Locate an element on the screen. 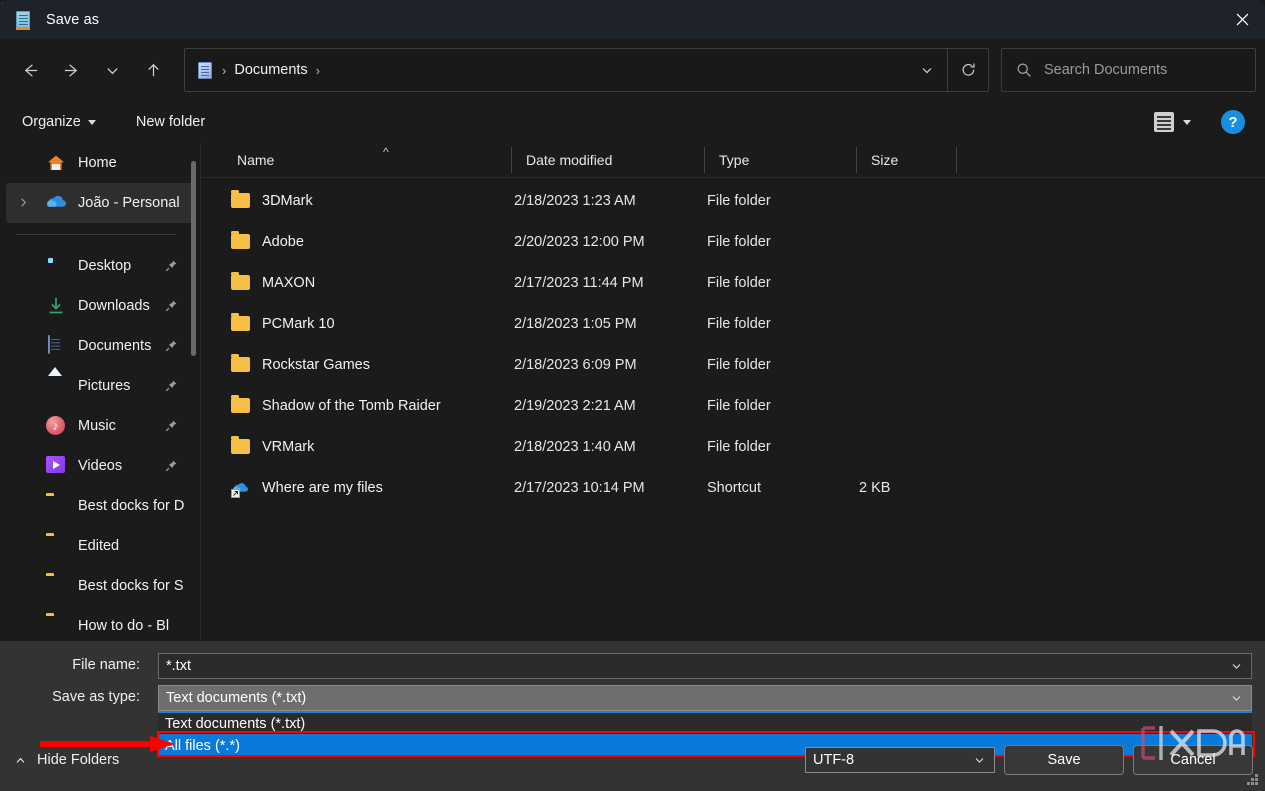 The width and height of the screenshot is (1265, 791). hide-folders-label: Hide Folders is located at coordinates (78, 760).